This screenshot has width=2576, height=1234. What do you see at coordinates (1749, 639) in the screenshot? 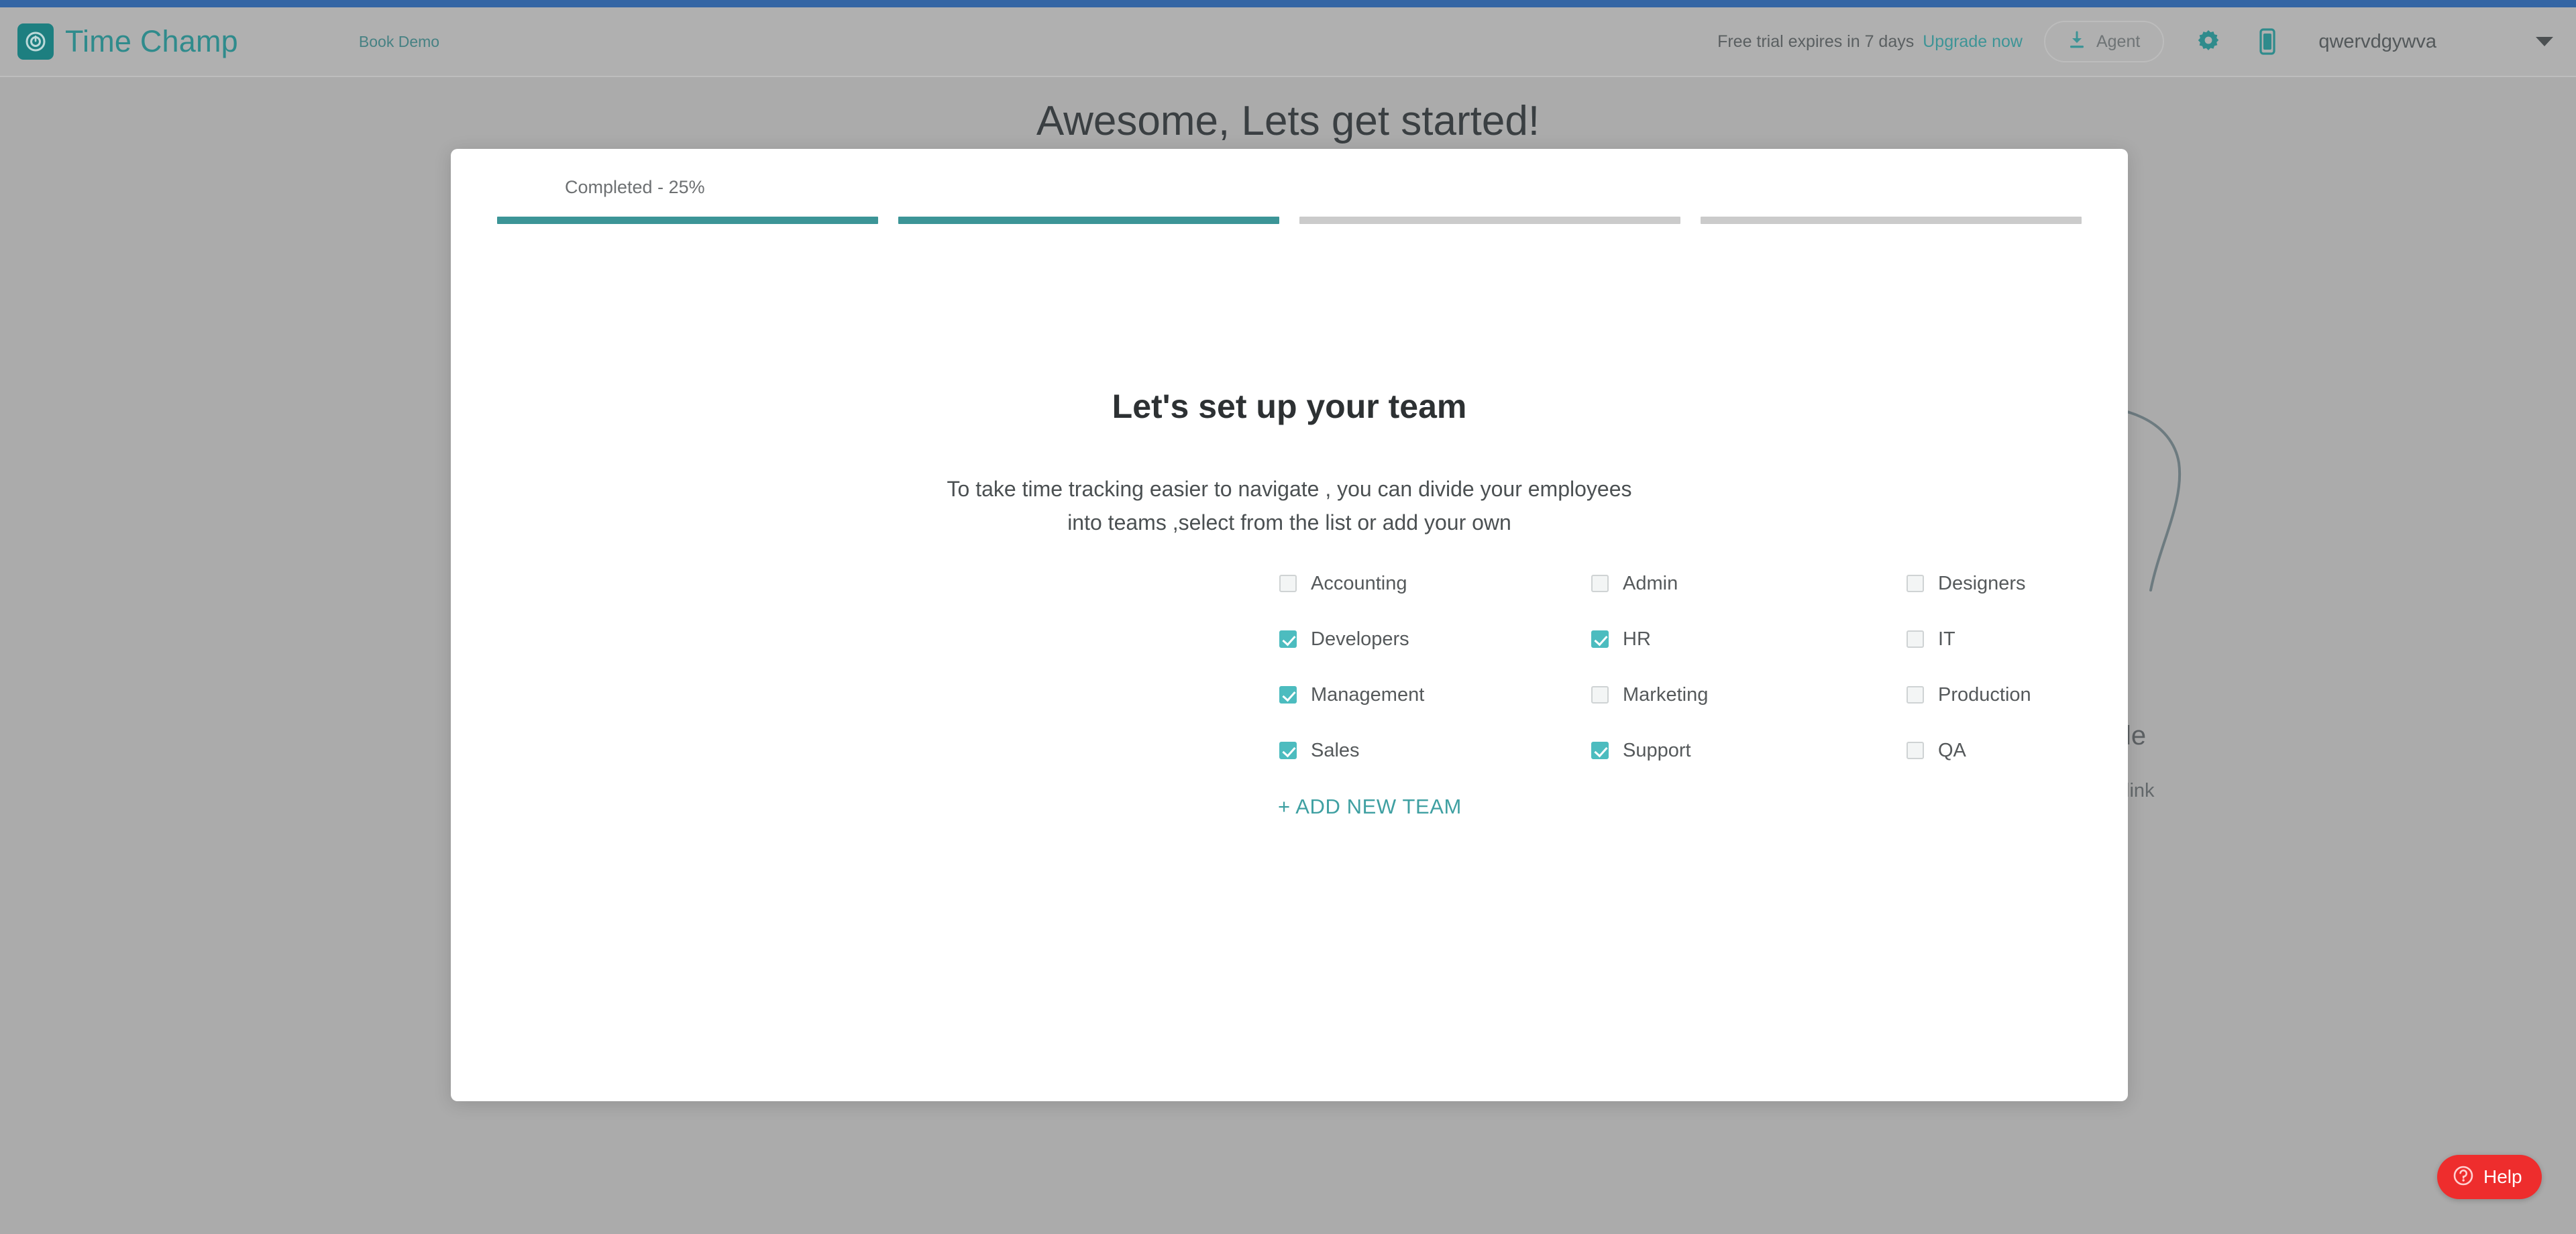
I see `team-option-hr: HR` at bounding box center [1749, 639].